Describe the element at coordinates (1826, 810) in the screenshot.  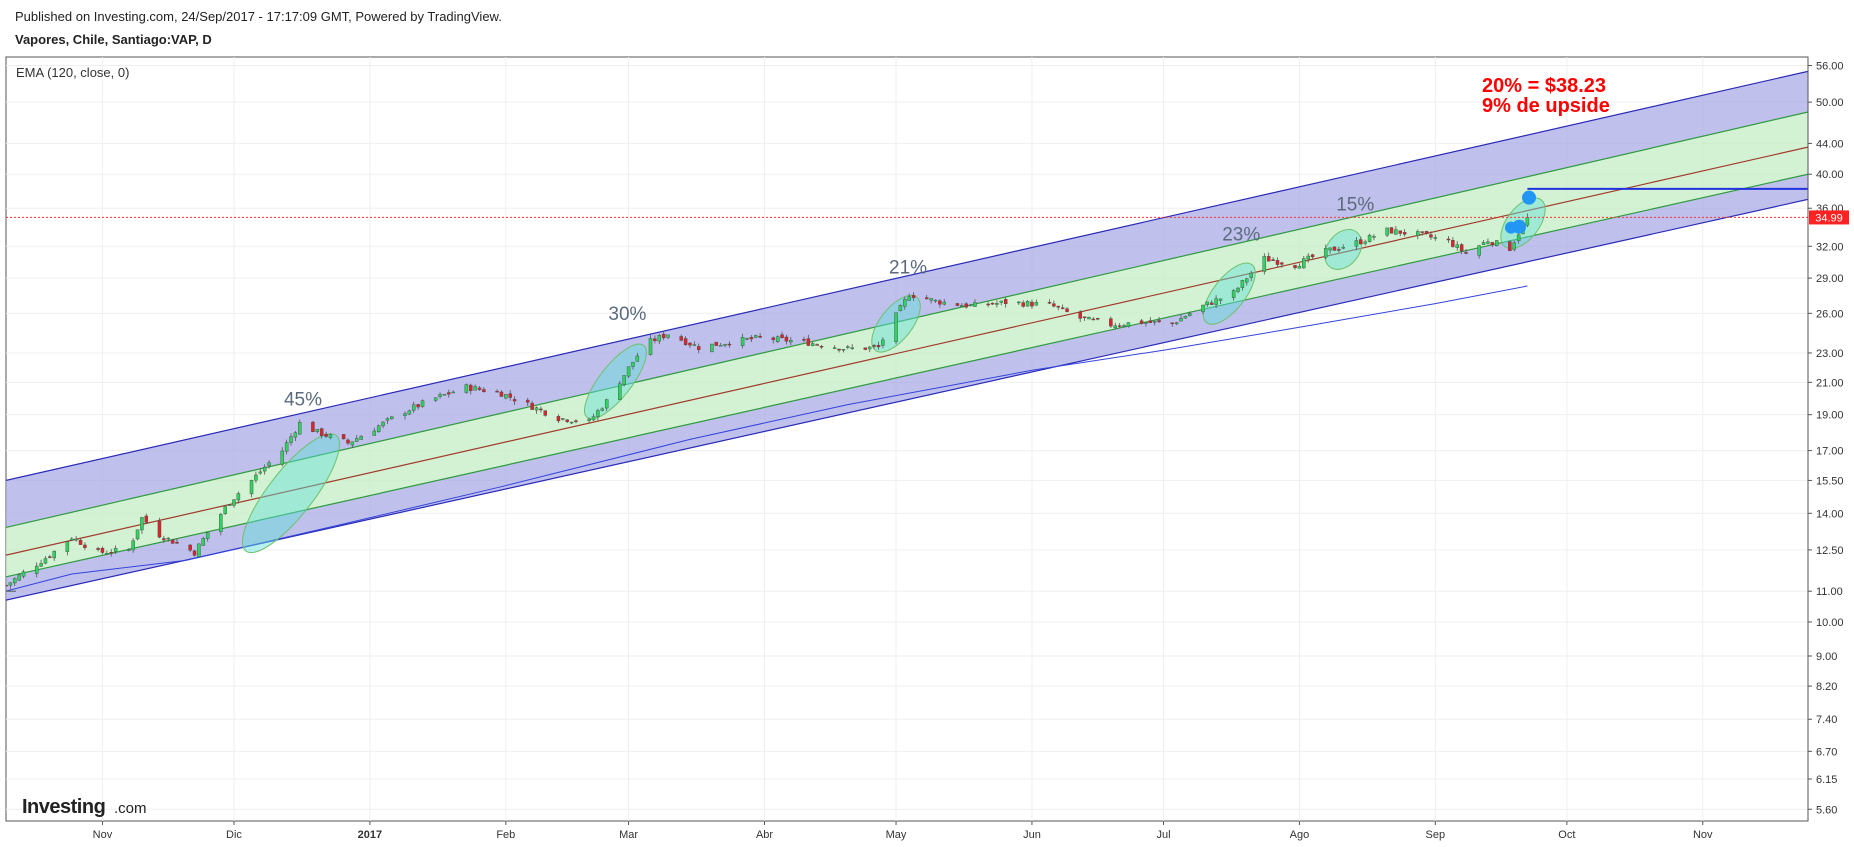
I see `y-tick-label: 5.60` at that location.